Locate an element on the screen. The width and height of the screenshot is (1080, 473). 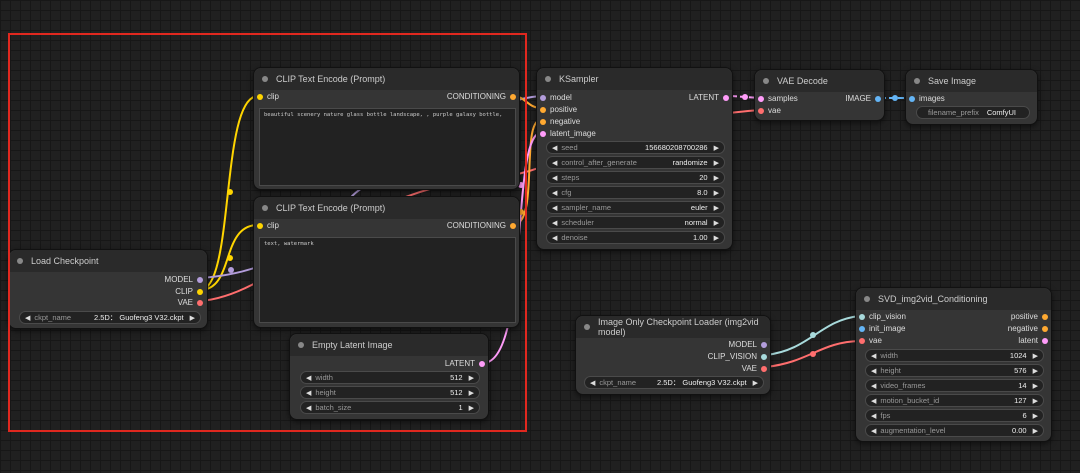
input-positive: positive is located at coordinates (558, 109).